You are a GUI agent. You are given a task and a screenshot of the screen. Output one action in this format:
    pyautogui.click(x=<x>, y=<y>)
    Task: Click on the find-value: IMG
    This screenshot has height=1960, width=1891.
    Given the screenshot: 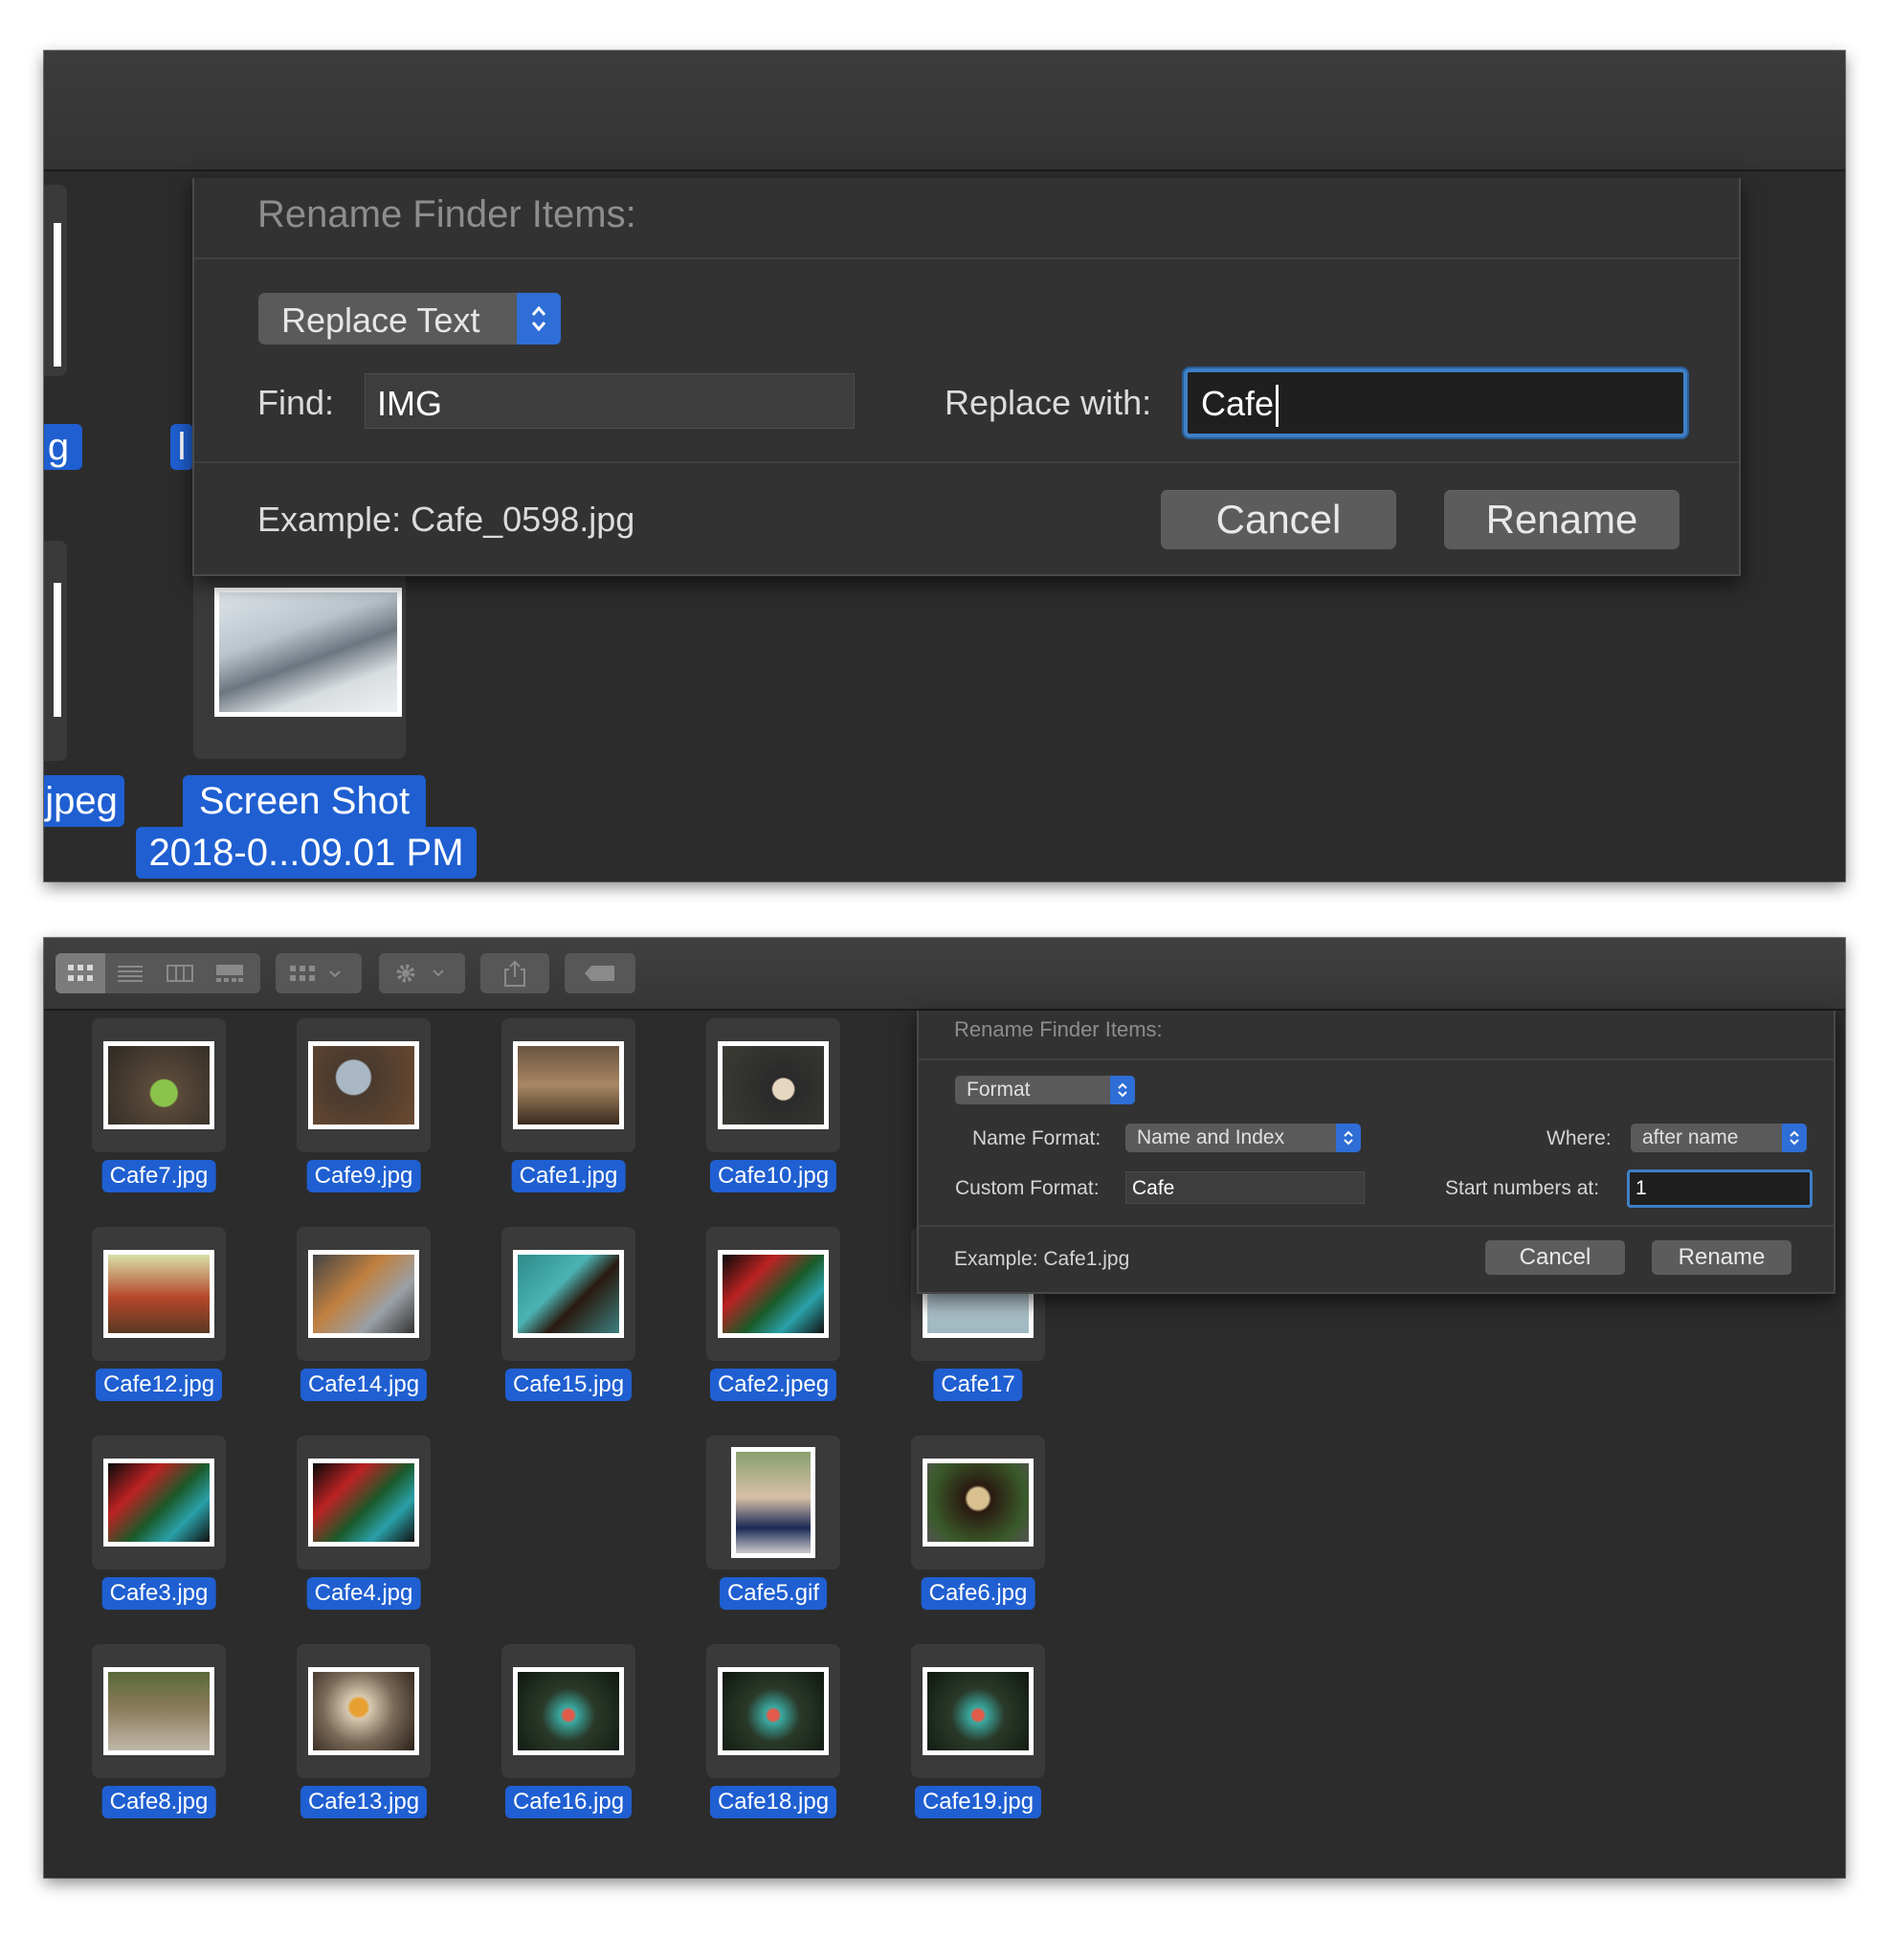 What is the action you would take?
    pyautogui.click(x=409, y=404)
    